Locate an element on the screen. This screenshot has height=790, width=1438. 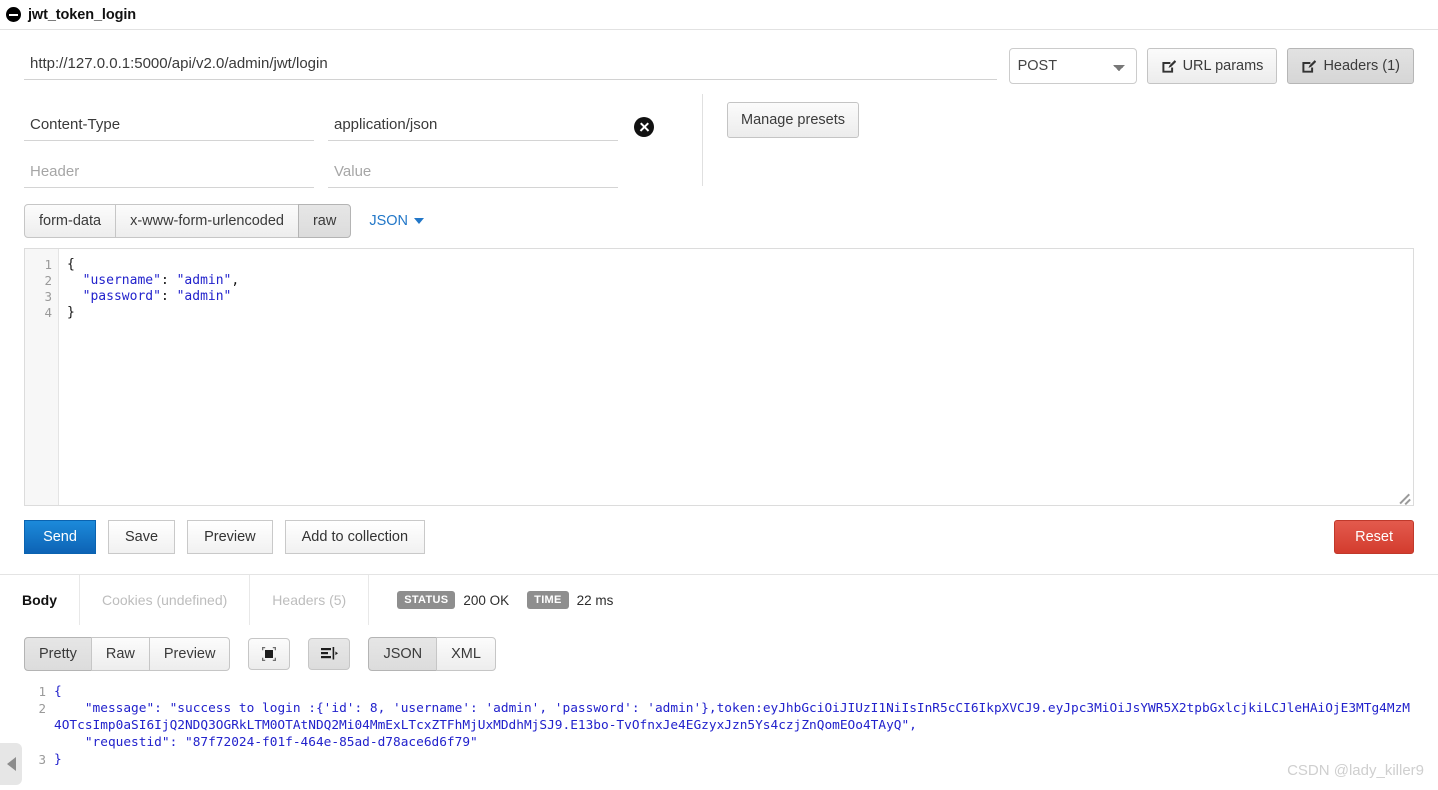
tab-json: JSON is located at coordinates (403, 654).